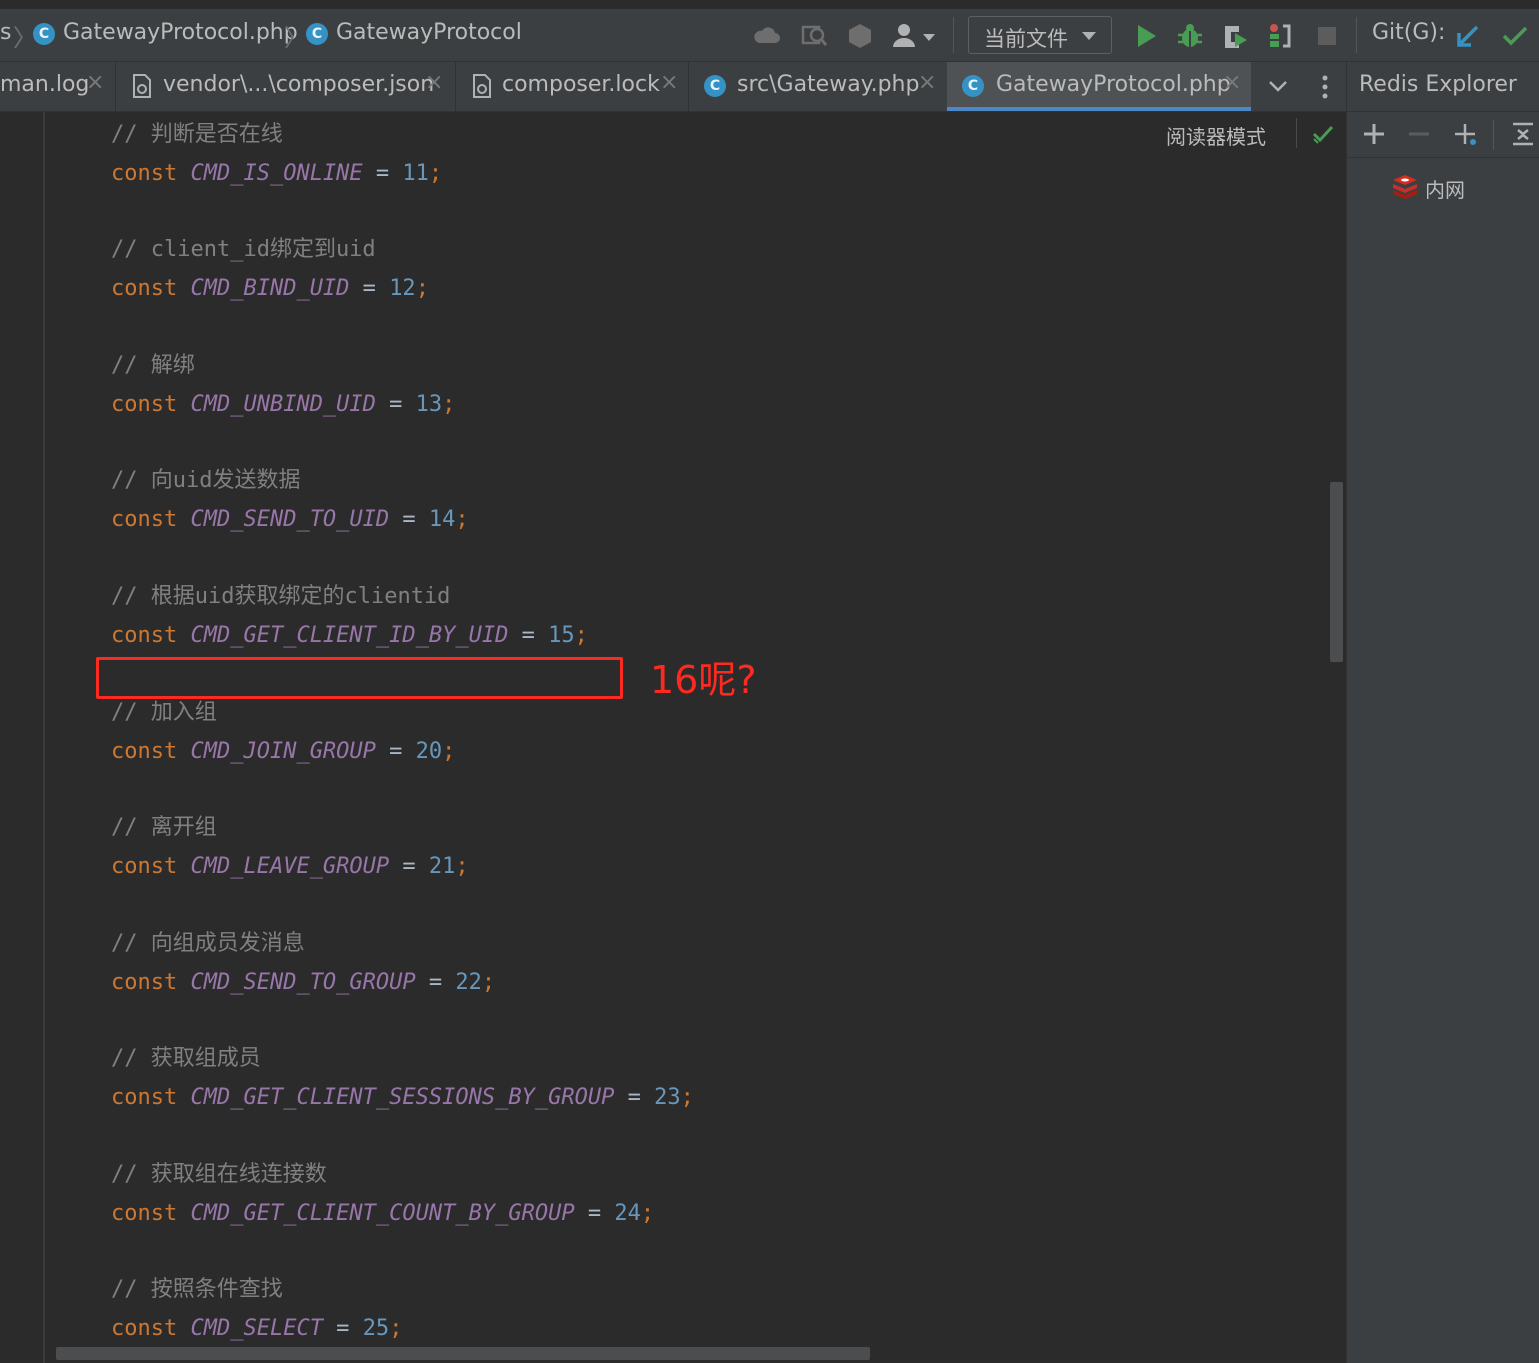 The width and height of the screenshot is (1539, 1363). What do you see at coordinates (1419, 134) in the screenshot?
I see `remove-icon` at bounding box center [1419, 134].